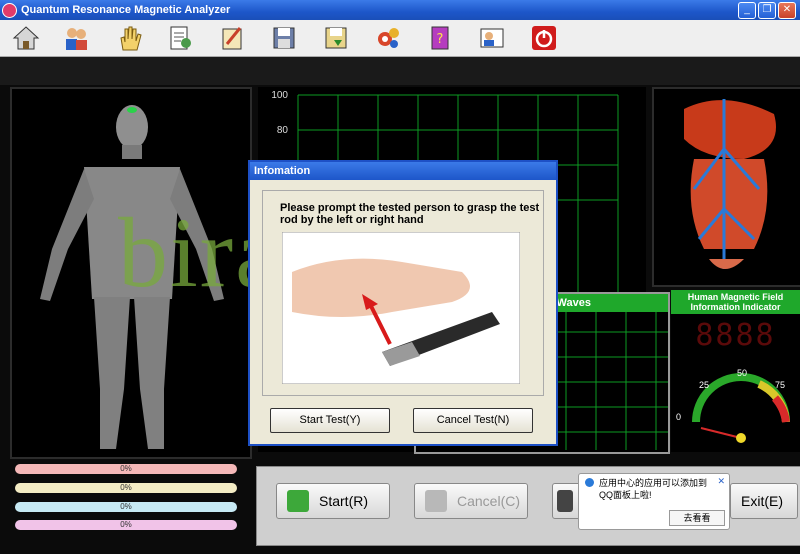 The height and width of the screenshot is (554, 800). I want to click on gauge, so click(741, 408).